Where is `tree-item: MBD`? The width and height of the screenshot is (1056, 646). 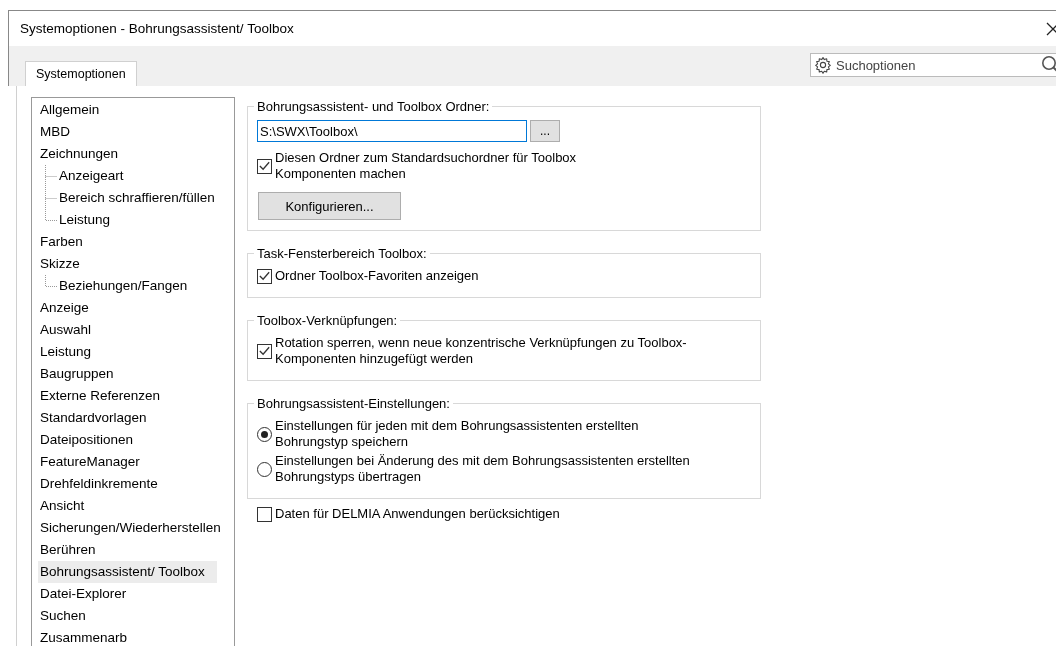 tree-item: MBD is located at coordinates (55, 132).